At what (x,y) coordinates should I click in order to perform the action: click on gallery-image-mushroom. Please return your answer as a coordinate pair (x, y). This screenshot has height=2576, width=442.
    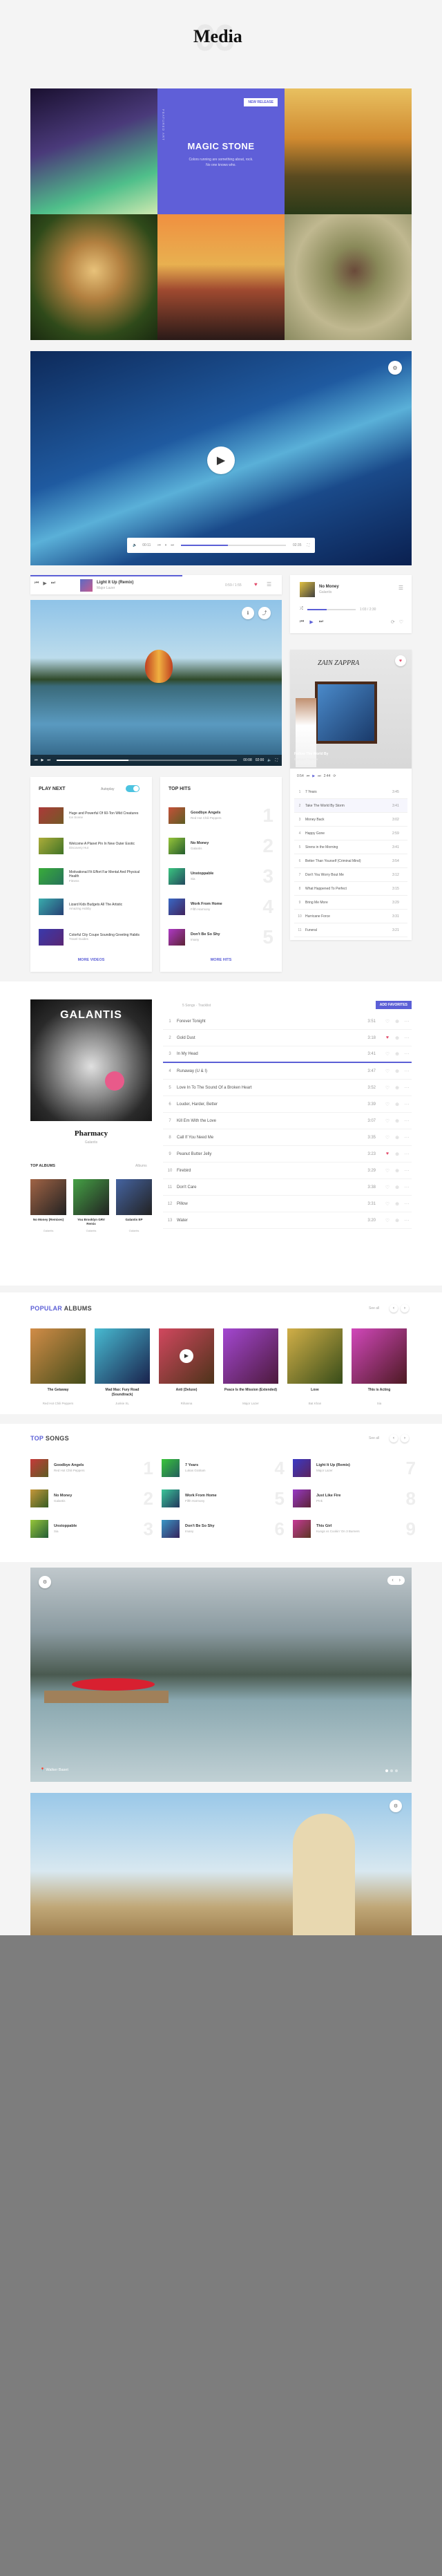
    Looking at the image, I should click on (94, 277).